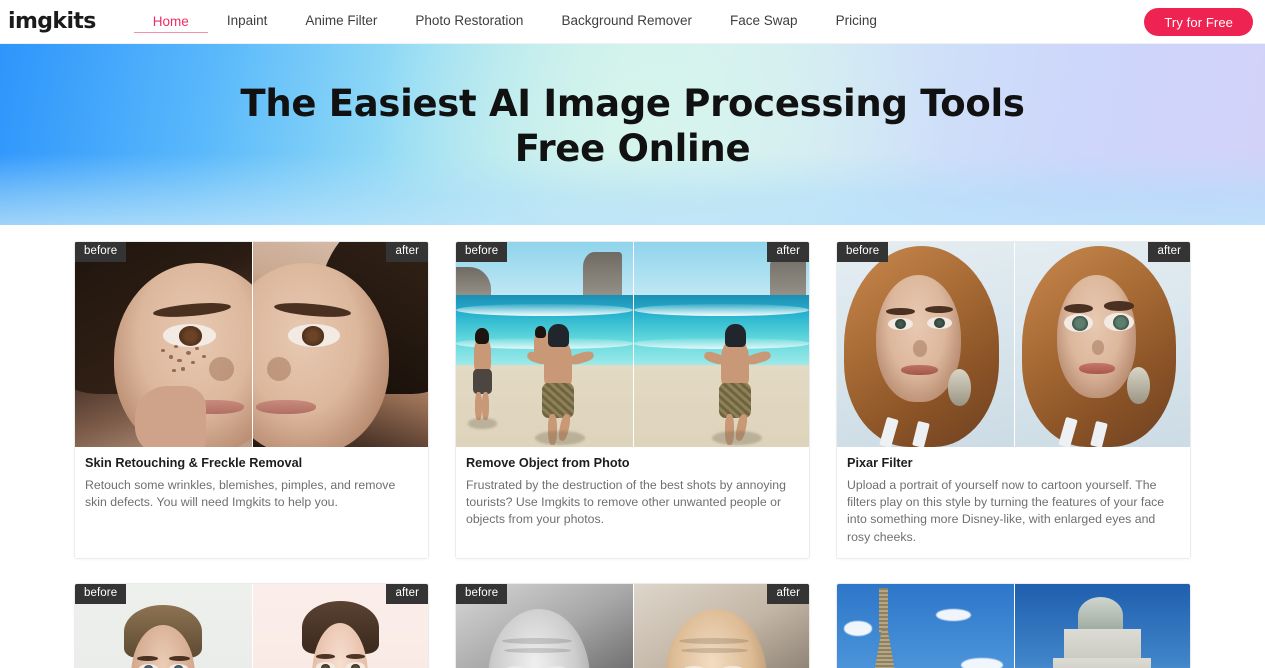 This screenshot has width=1265, height=668. I want to click on card-title: Remove Object from Photo, so click(548, 463).